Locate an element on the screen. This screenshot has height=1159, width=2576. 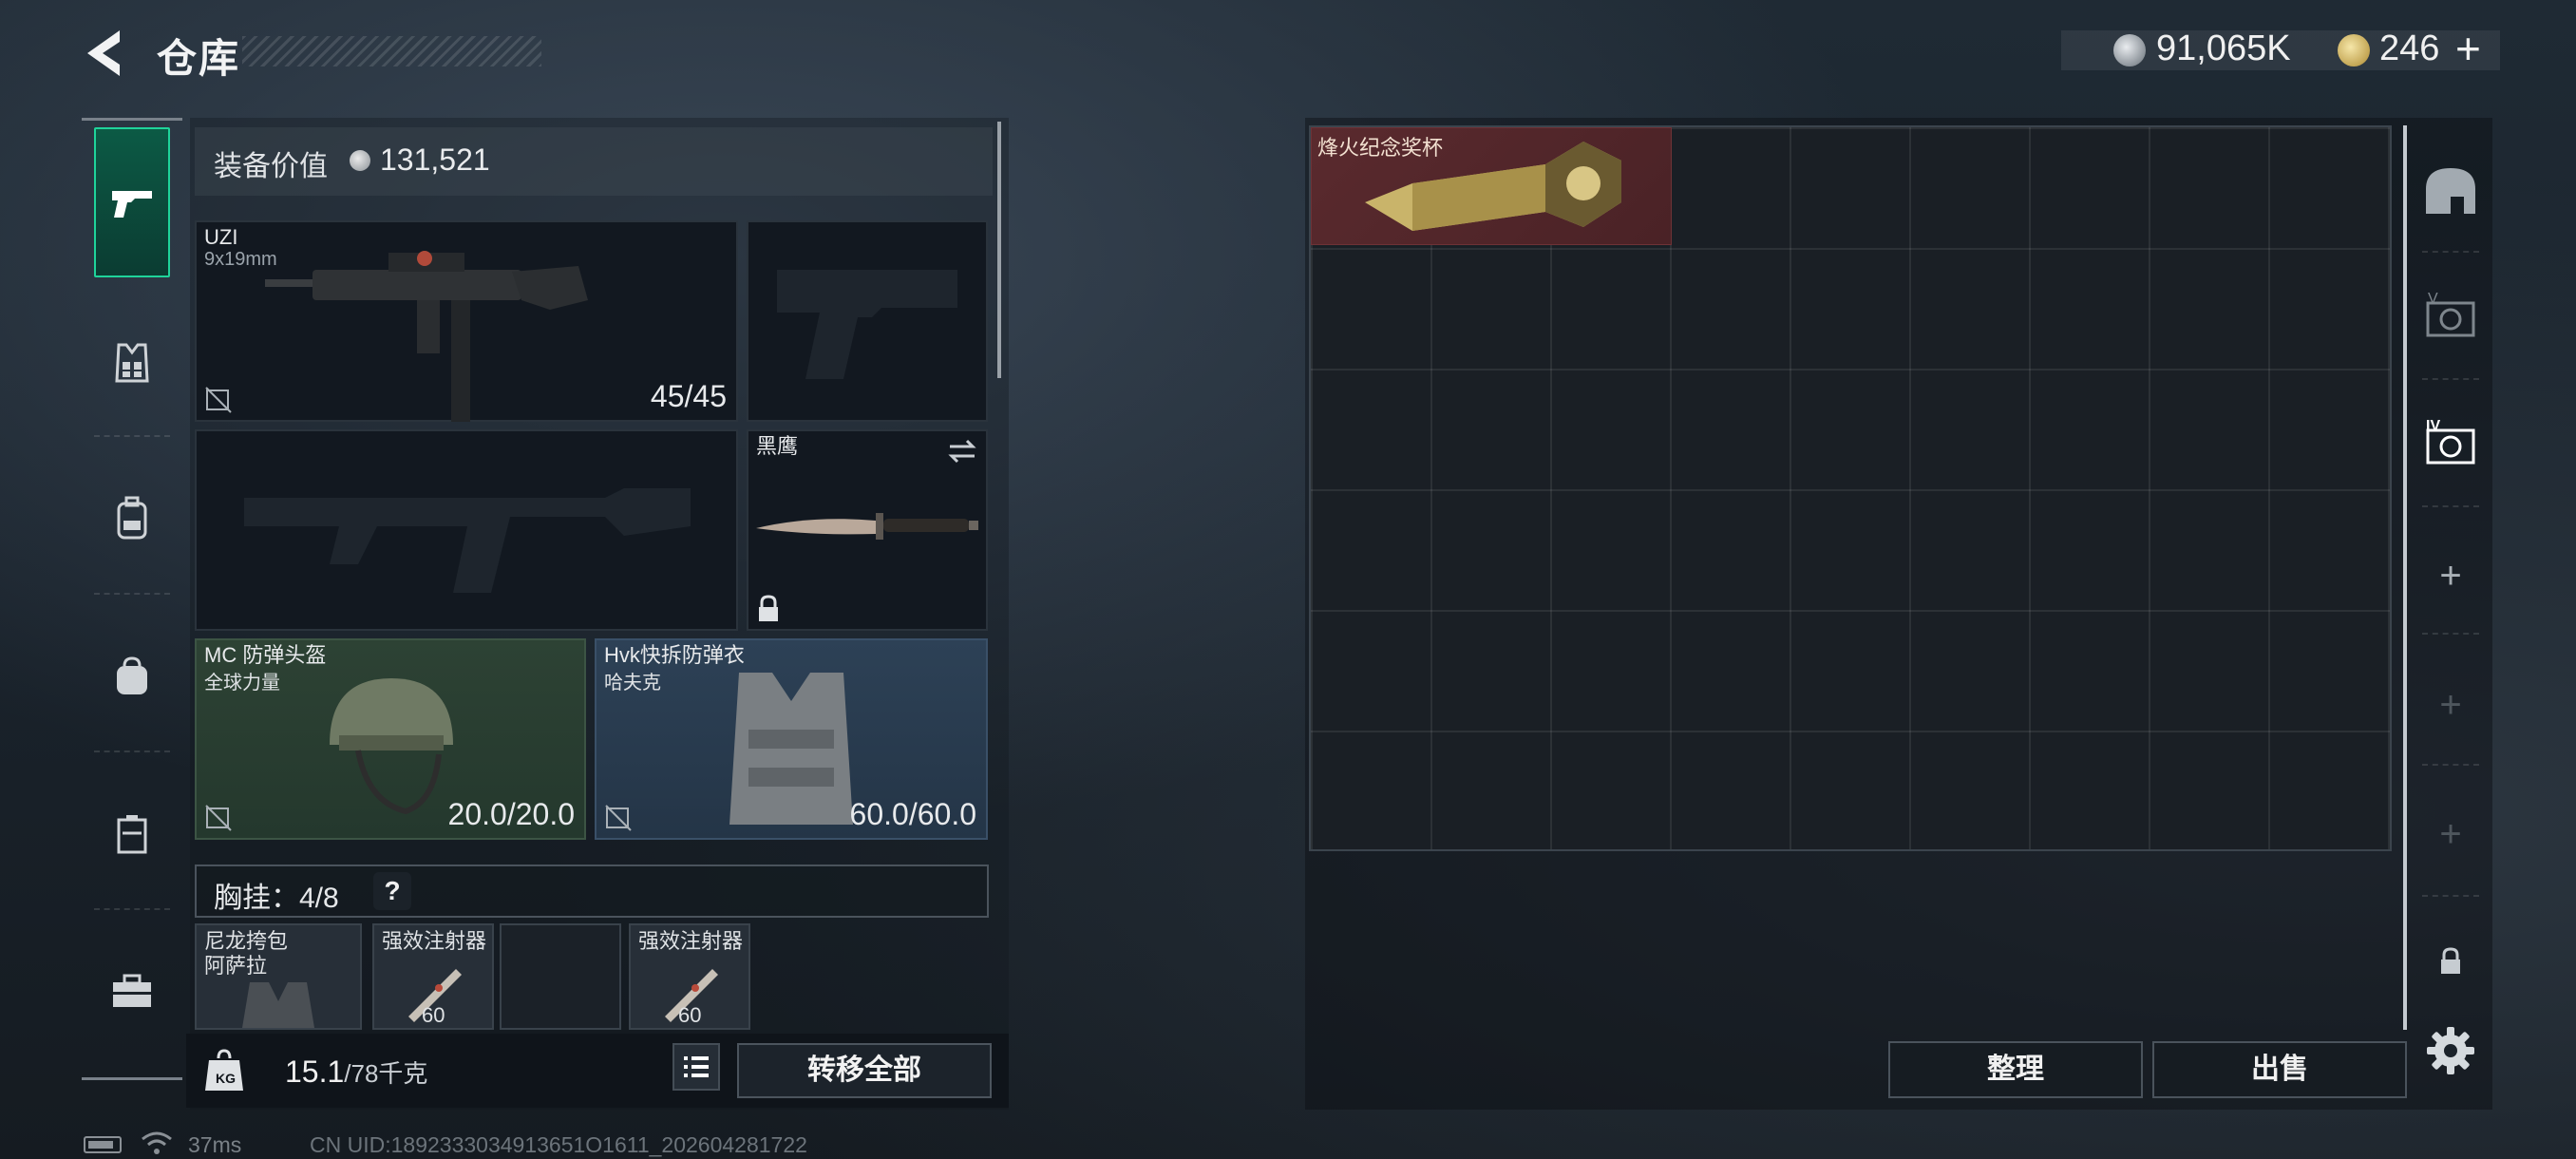
case-icon is located at coordinates (132, 834).